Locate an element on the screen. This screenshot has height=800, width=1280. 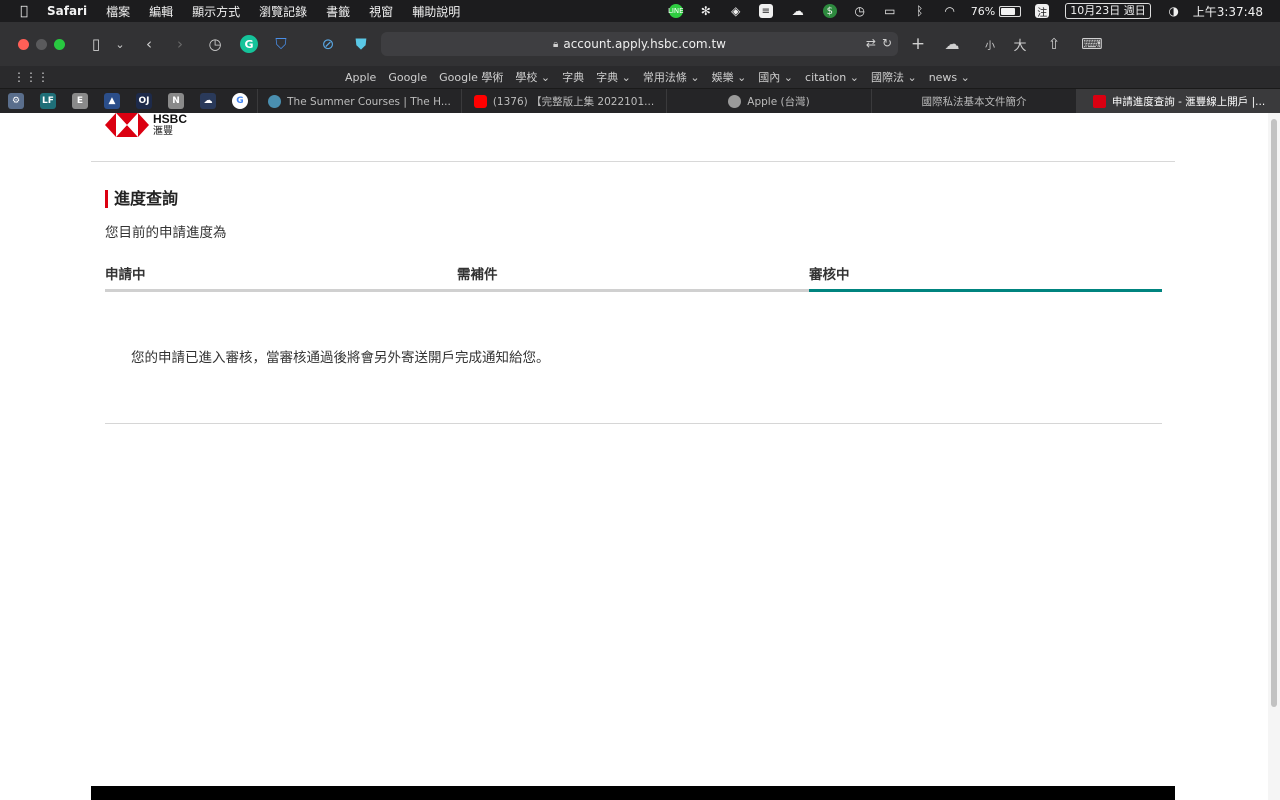
grammarly-icon: G is located at coordinates (249, 44).